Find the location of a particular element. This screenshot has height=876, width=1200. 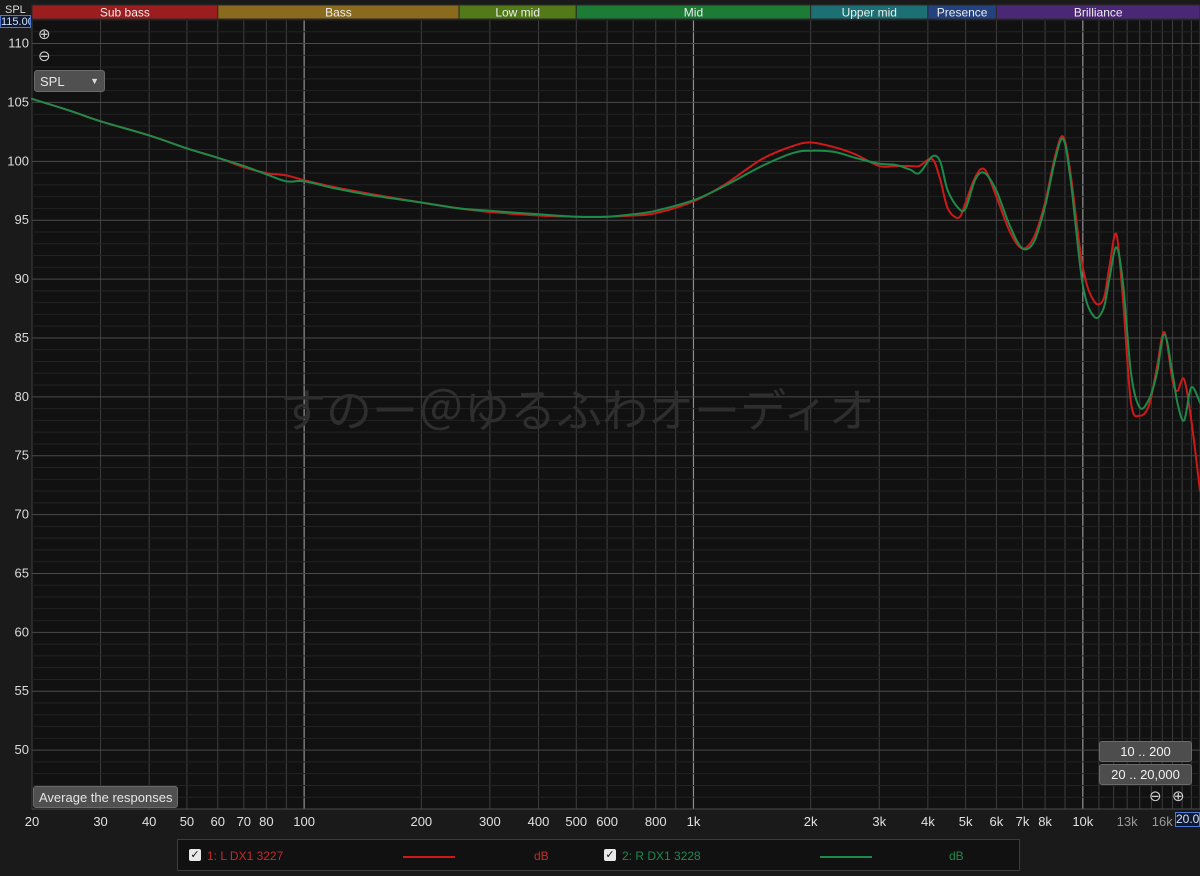

x-tick-label: 50 is located at coordinates (187, 821).